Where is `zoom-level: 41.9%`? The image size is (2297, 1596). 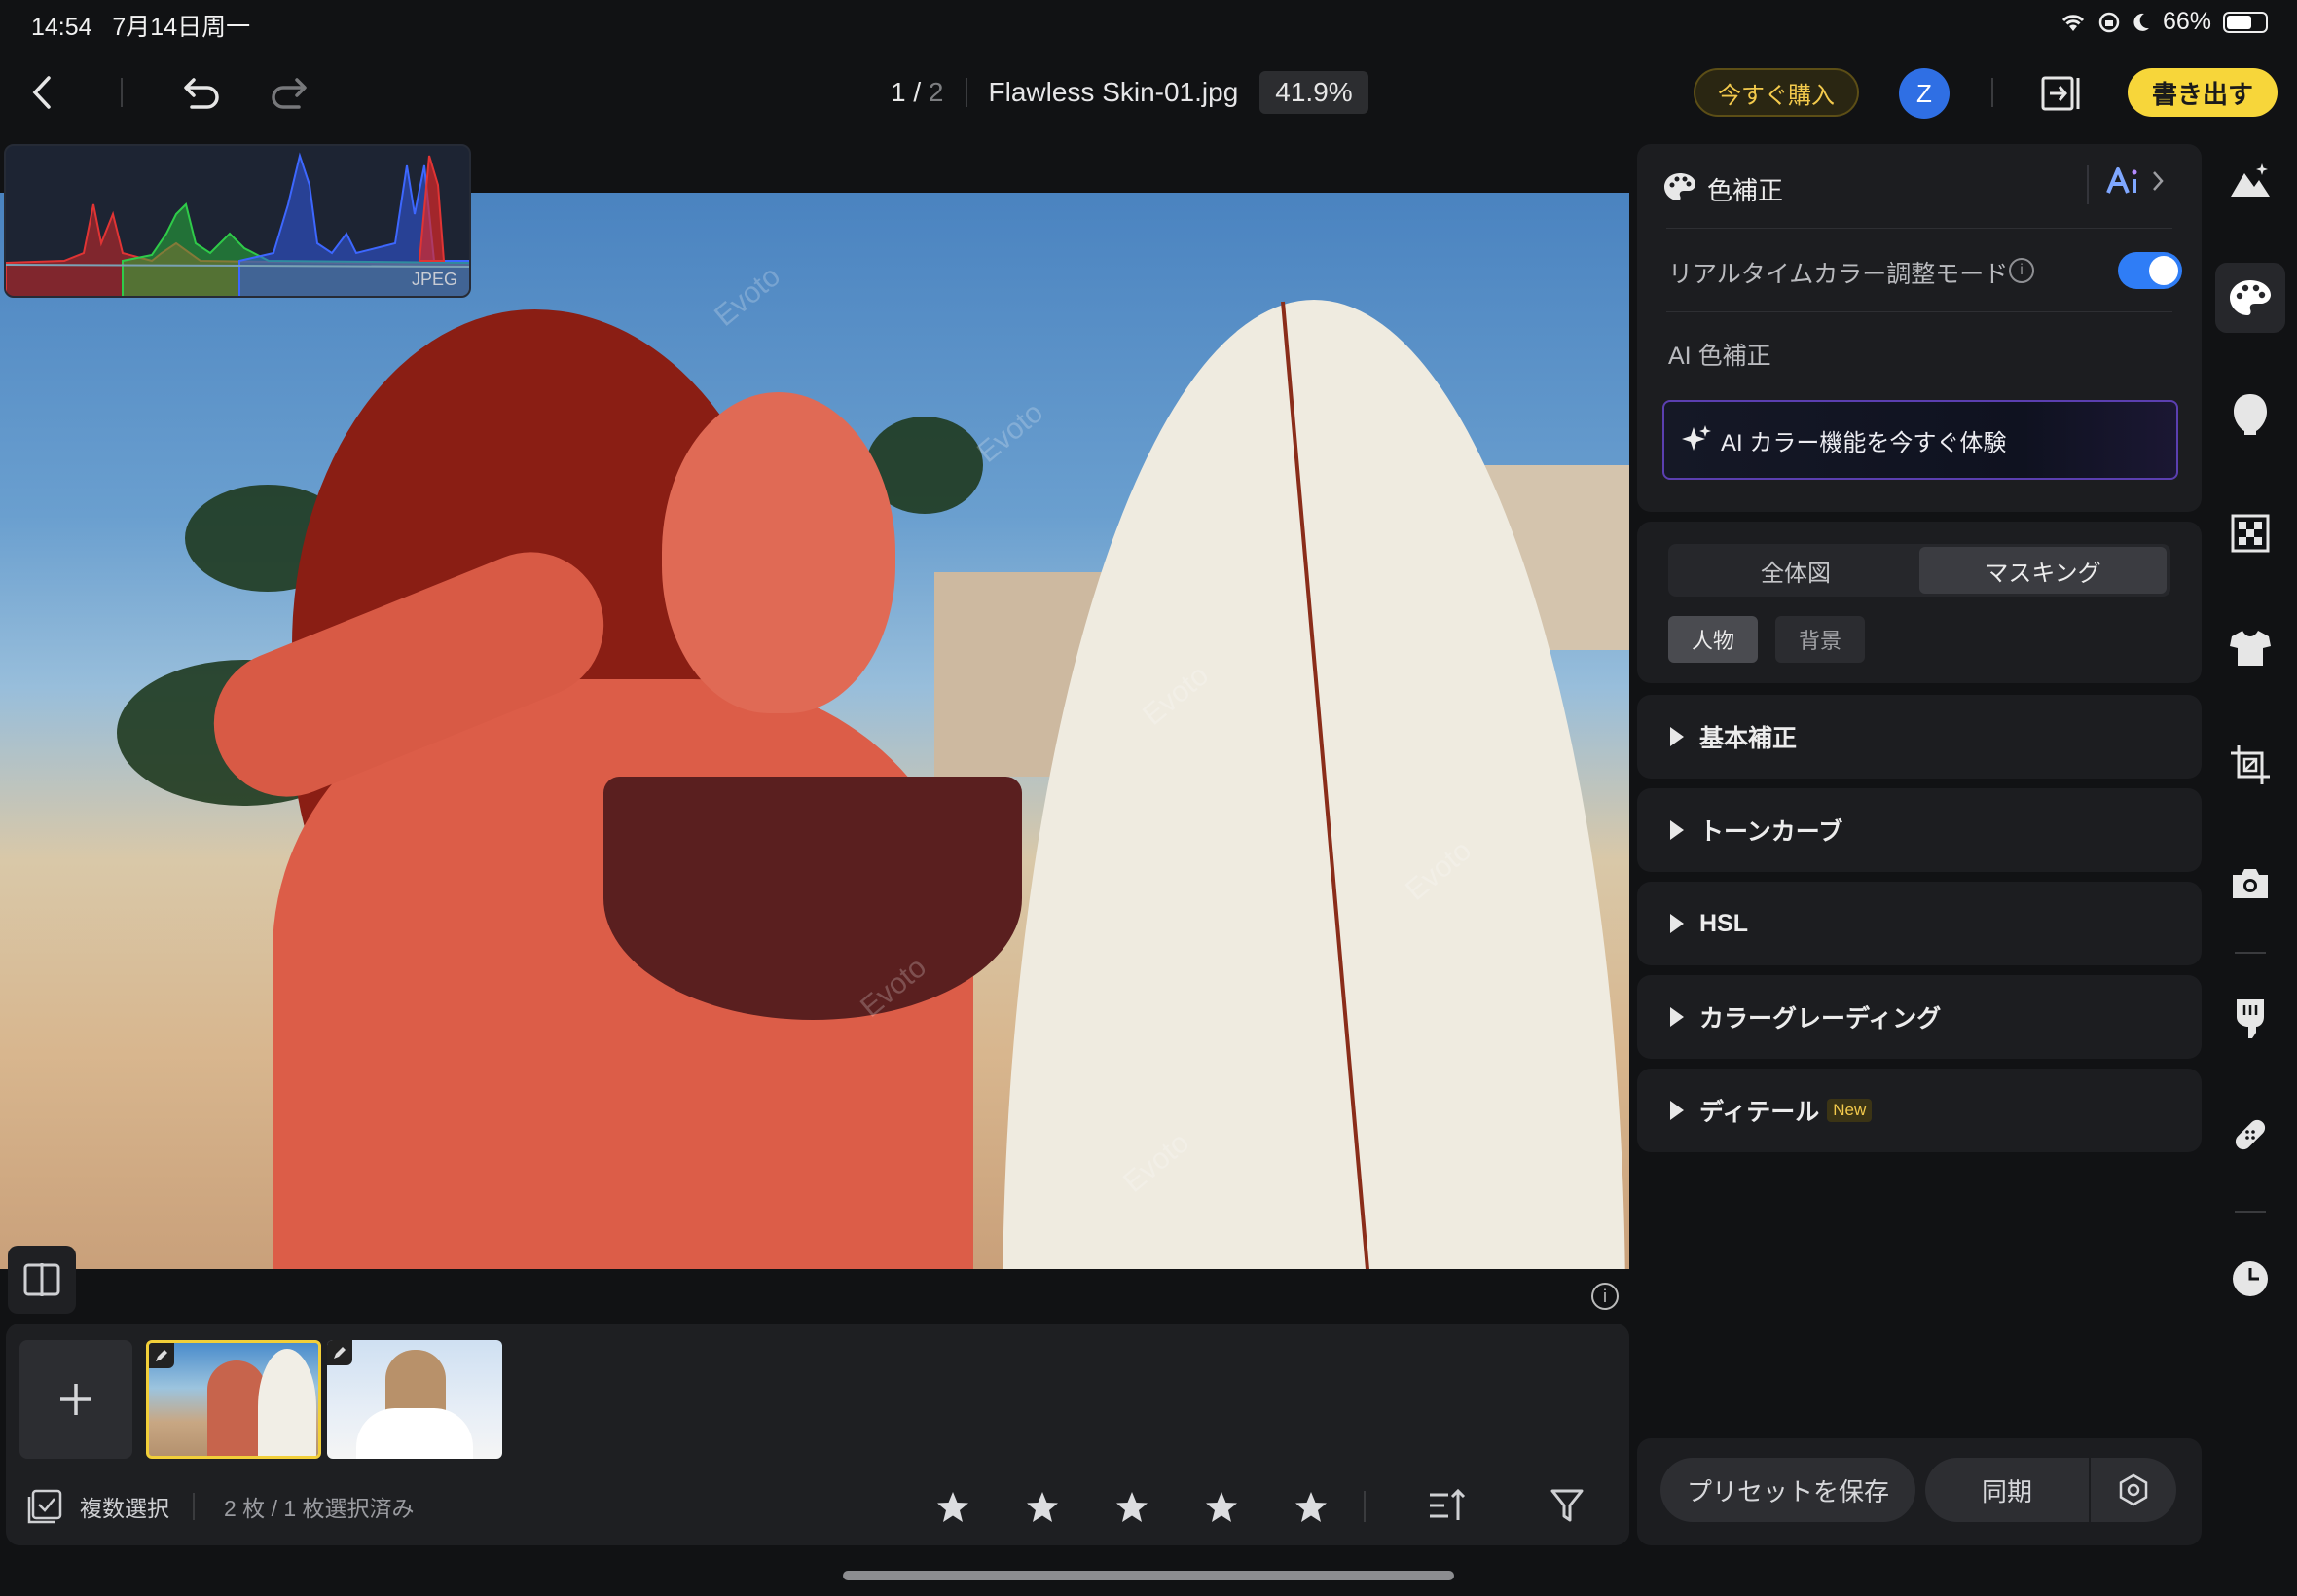
zoom-level: 41.9% is located at coordinates (1313, 92).